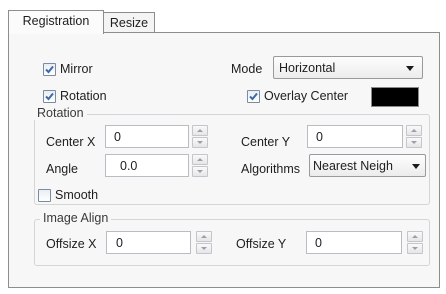 The width and height of the screenshot is (446, 294). Describe the element at coordinates (318, 243) in the screenshot. I see `offsize-y-value: 0` at that location.